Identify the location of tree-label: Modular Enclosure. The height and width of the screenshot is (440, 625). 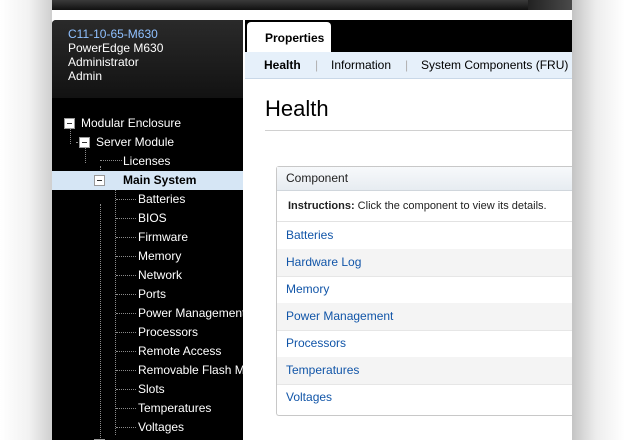
(131, 123).